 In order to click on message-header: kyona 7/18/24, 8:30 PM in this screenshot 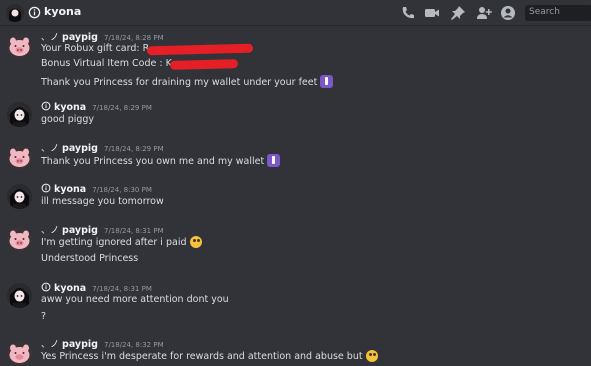, I will do `click(96, 188)`.